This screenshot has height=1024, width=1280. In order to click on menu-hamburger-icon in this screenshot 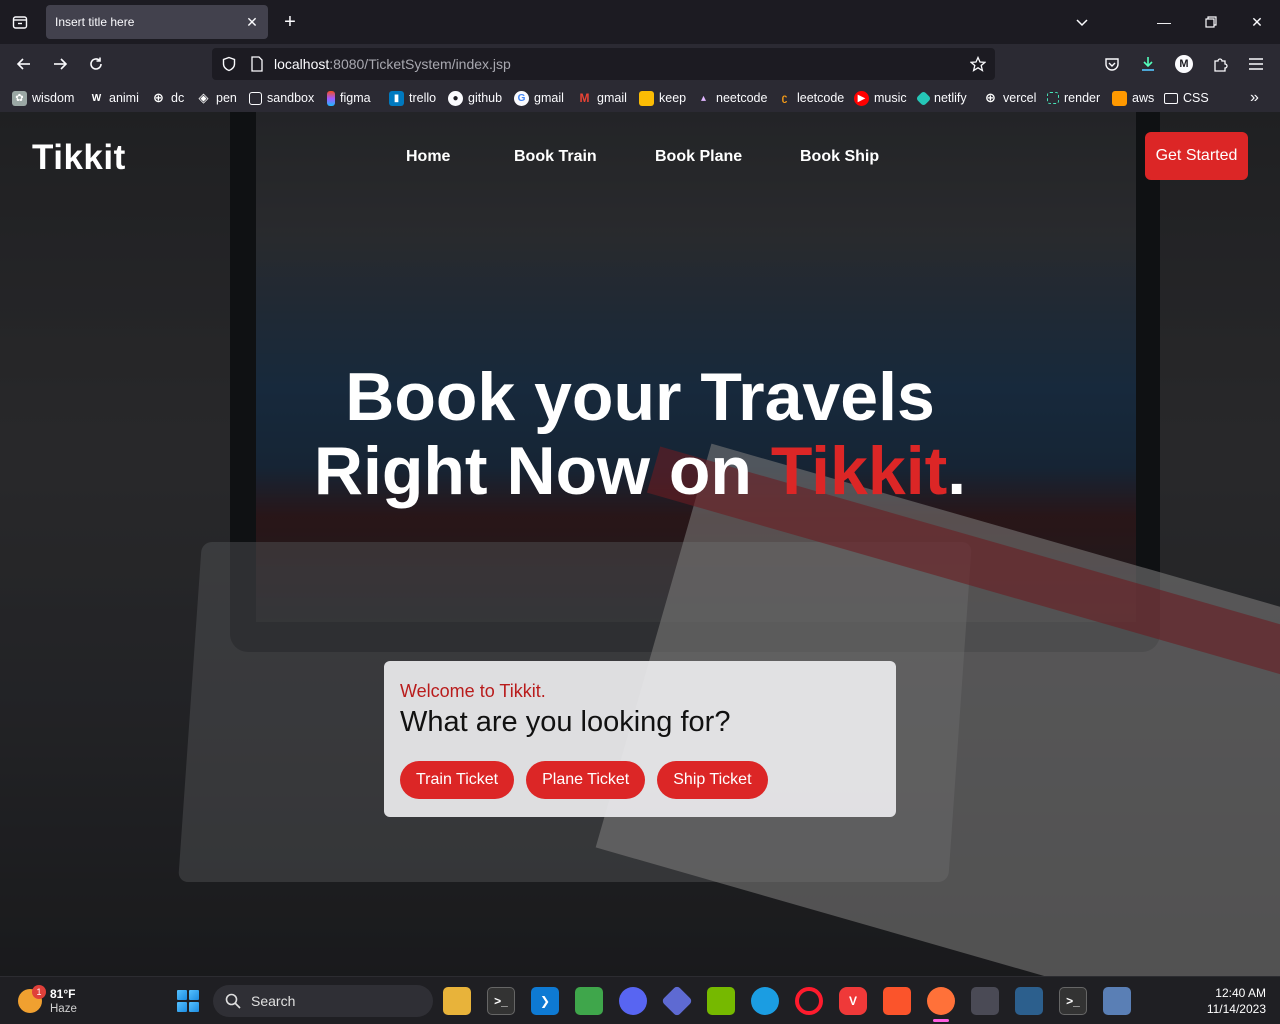, I will do `click(1256, 64)`.